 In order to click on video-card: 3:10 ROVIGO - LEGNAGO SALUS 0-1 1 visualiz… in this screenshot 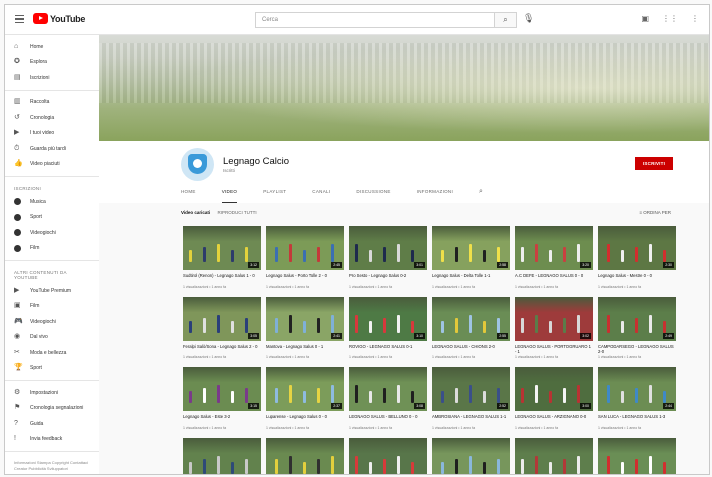, I will do `click(388, 327)`.